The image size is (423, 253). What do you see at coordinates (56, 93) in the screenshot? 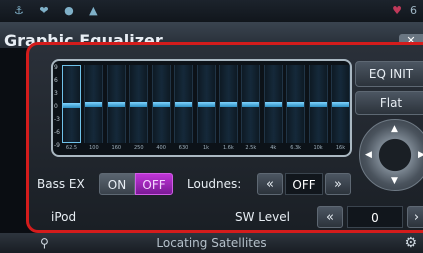
I see `eq-y-tick: 3` at bounding box center [56, 93].